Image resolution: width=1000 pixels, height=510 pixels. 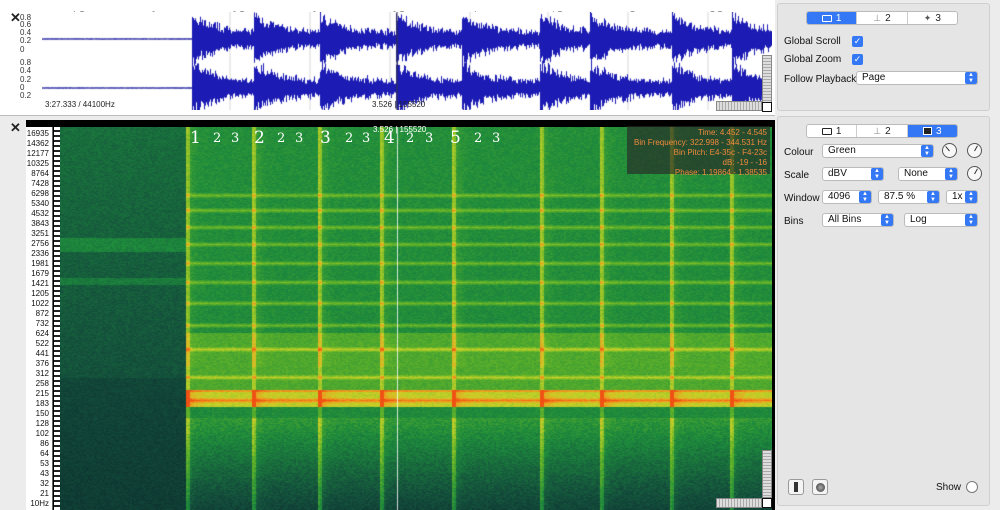 I want to click on frequency-label: 1022, so click(x=40, y=303).